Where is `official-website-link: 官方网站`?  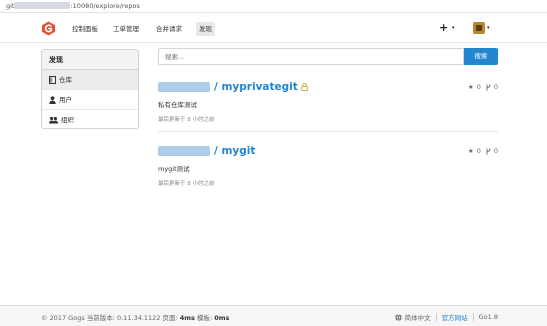 official-website-link: 官方网站 is located at coordinates (455, 317).